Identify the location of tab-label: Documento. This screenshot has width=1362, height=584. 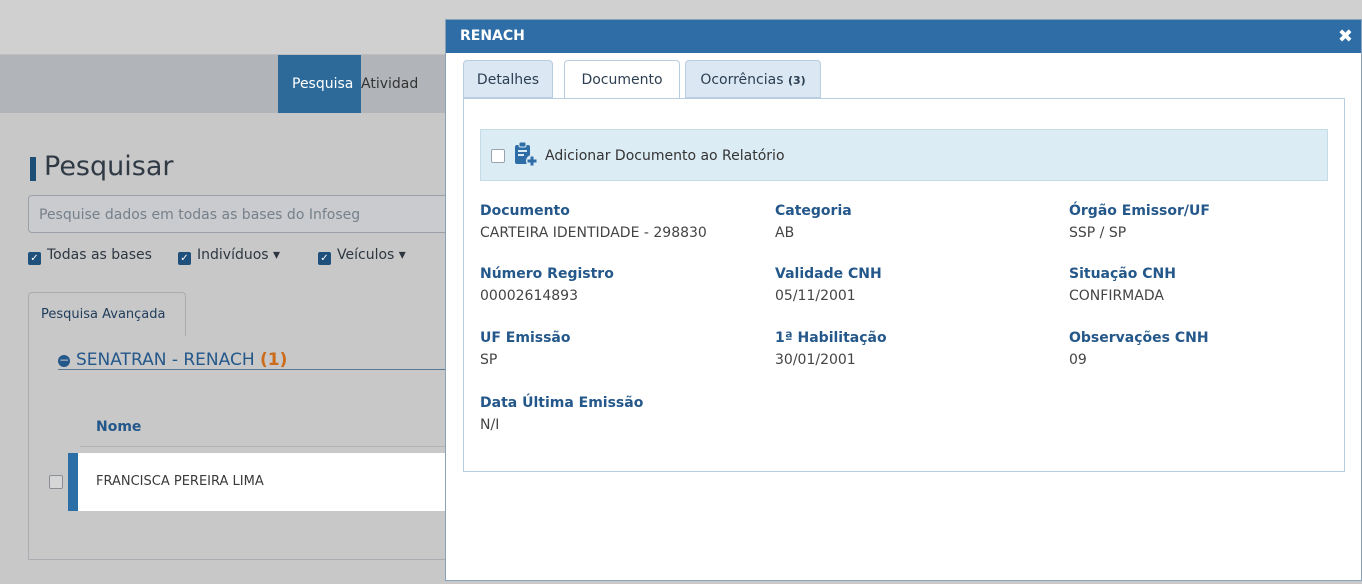
(622, 80).